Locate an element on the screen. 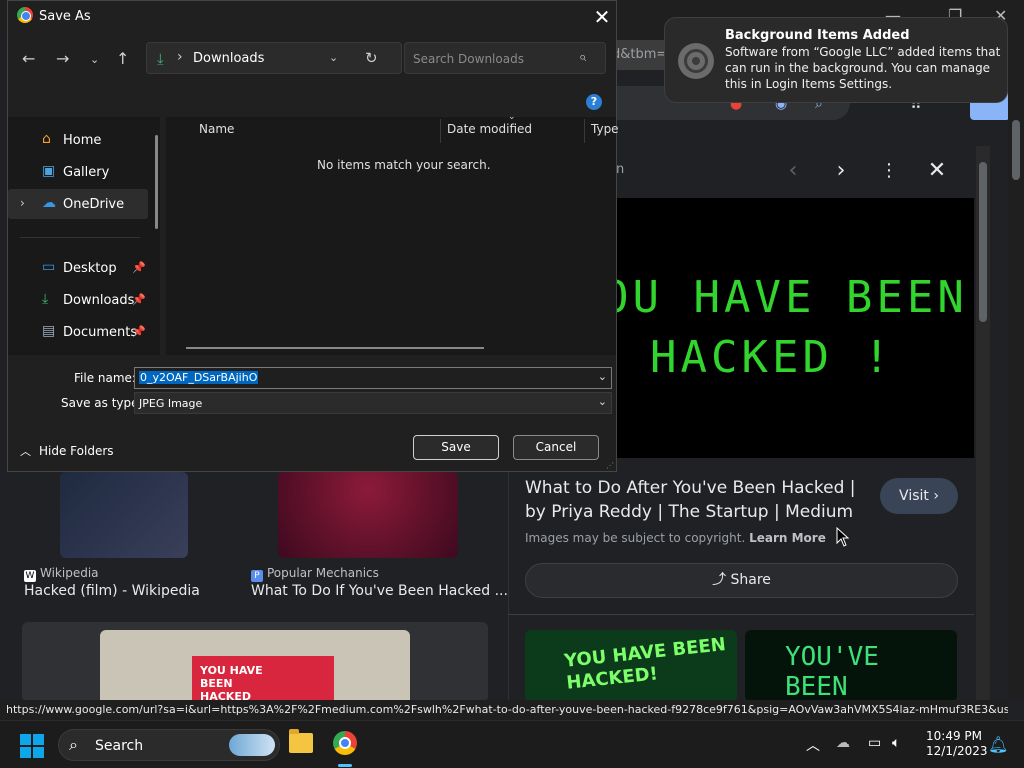 This screenshot has height=768, width=1024. active-app-indicator is located at coordinates (345, 765).